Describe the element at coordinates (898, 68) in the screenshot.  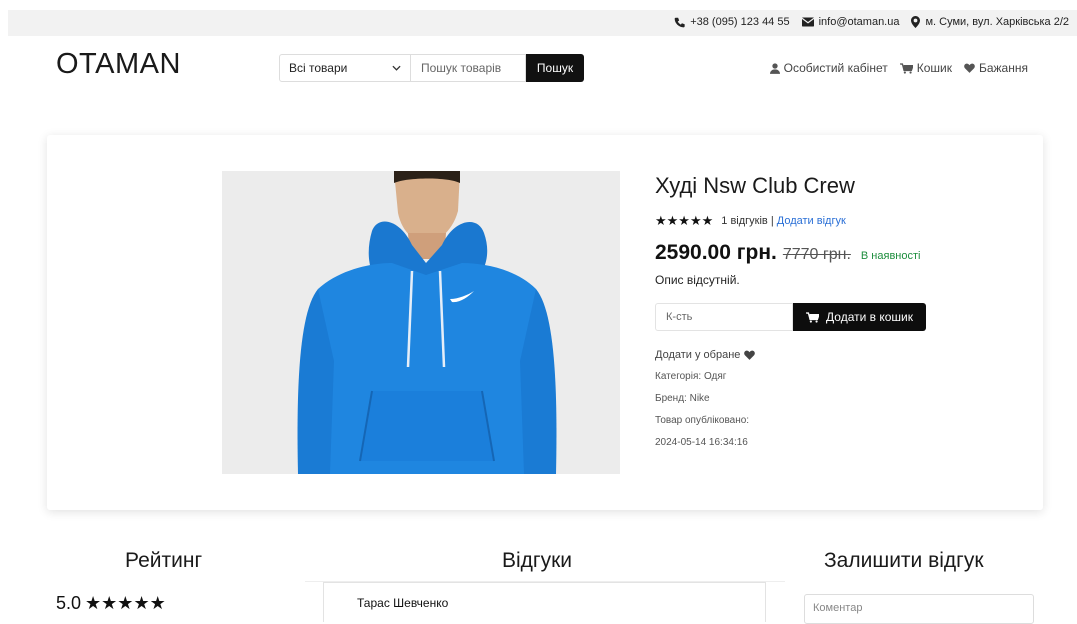
I see `user-nav: Особистий кабінет Кошик Бажання` at that location.